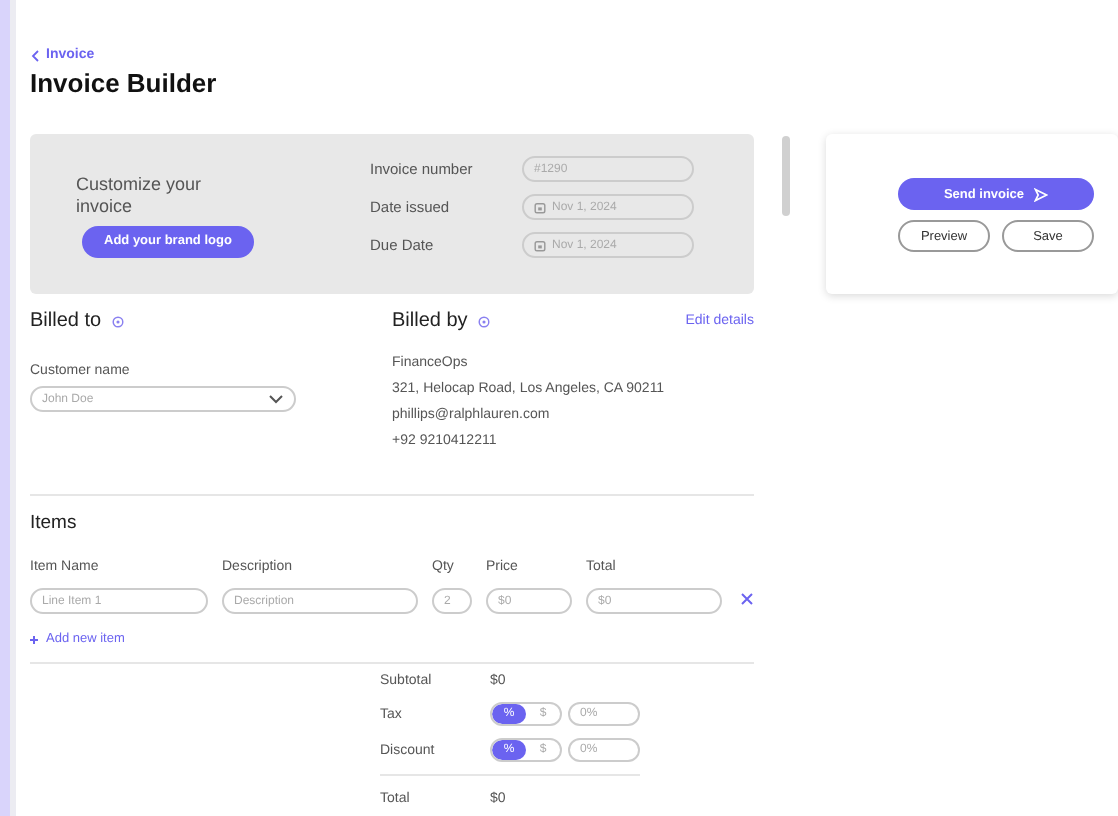 This screenshot has width=1118, height=816. I want to click on chevron-down-icon, so click(276, 399).